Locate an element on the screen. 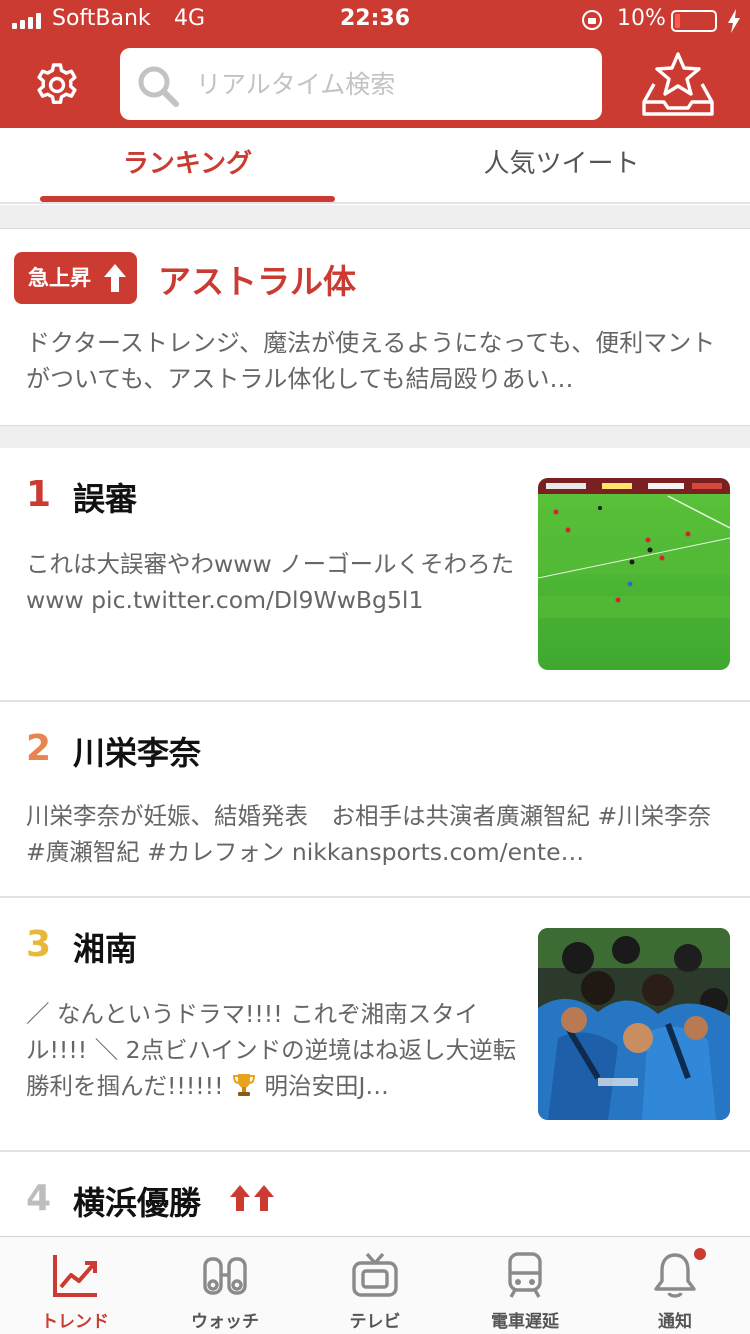  status-bar: SoftBank 4G 22:36 10% is located at coordinates (375, 20).